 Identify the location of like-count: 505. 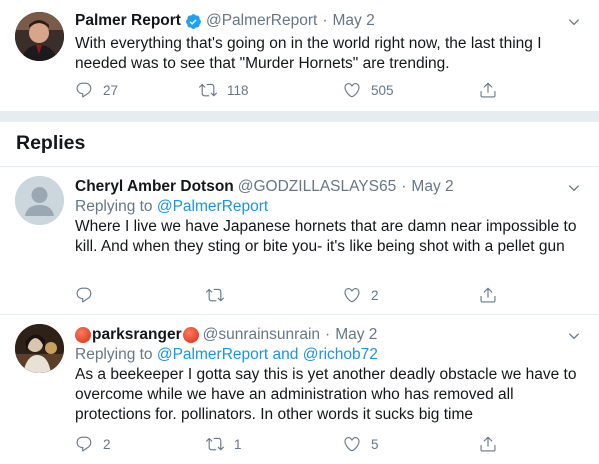
(382, 90).